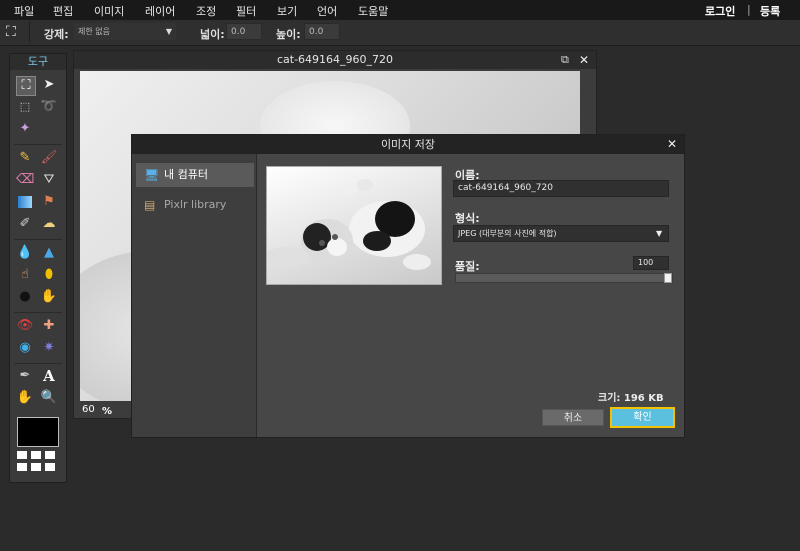  I want to click on hand-icon: ✋, so click(25, 398).